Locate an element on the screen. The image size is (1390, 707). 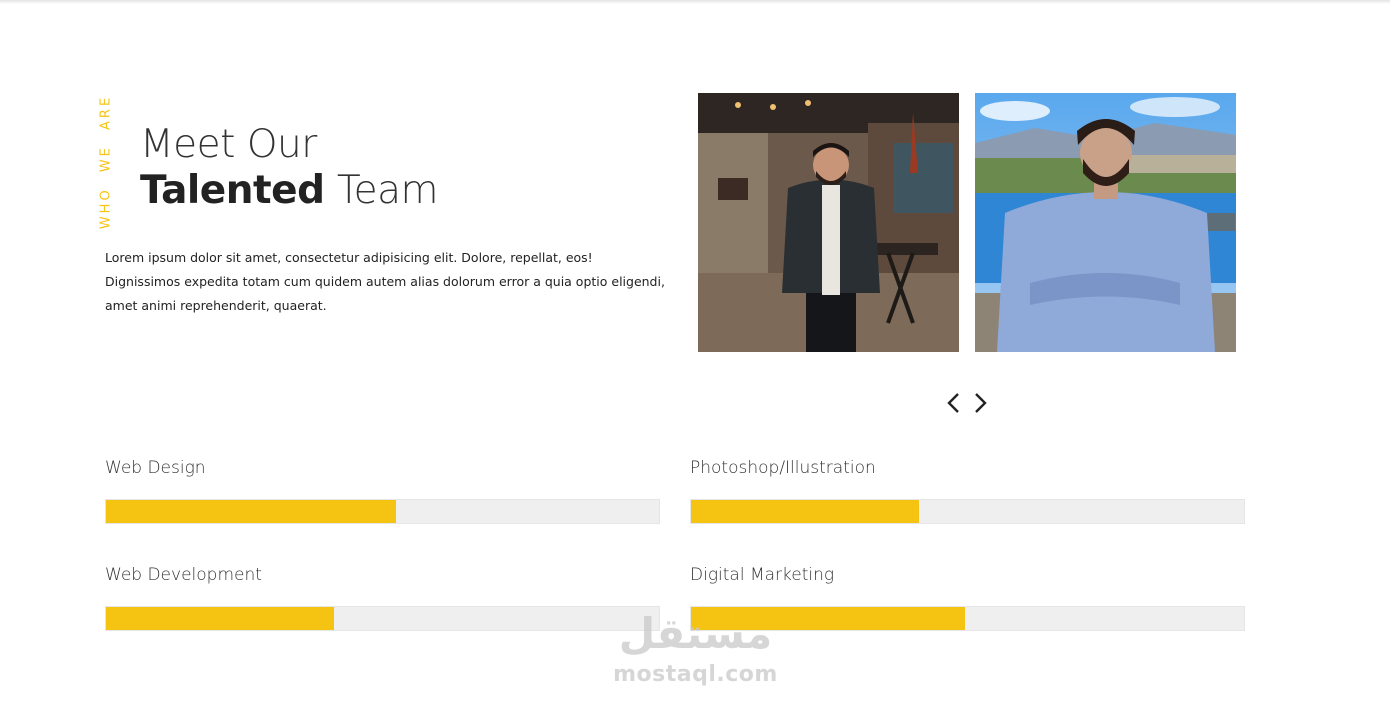
watermark-arabic: مستقل is located at coordinates (695, 633).